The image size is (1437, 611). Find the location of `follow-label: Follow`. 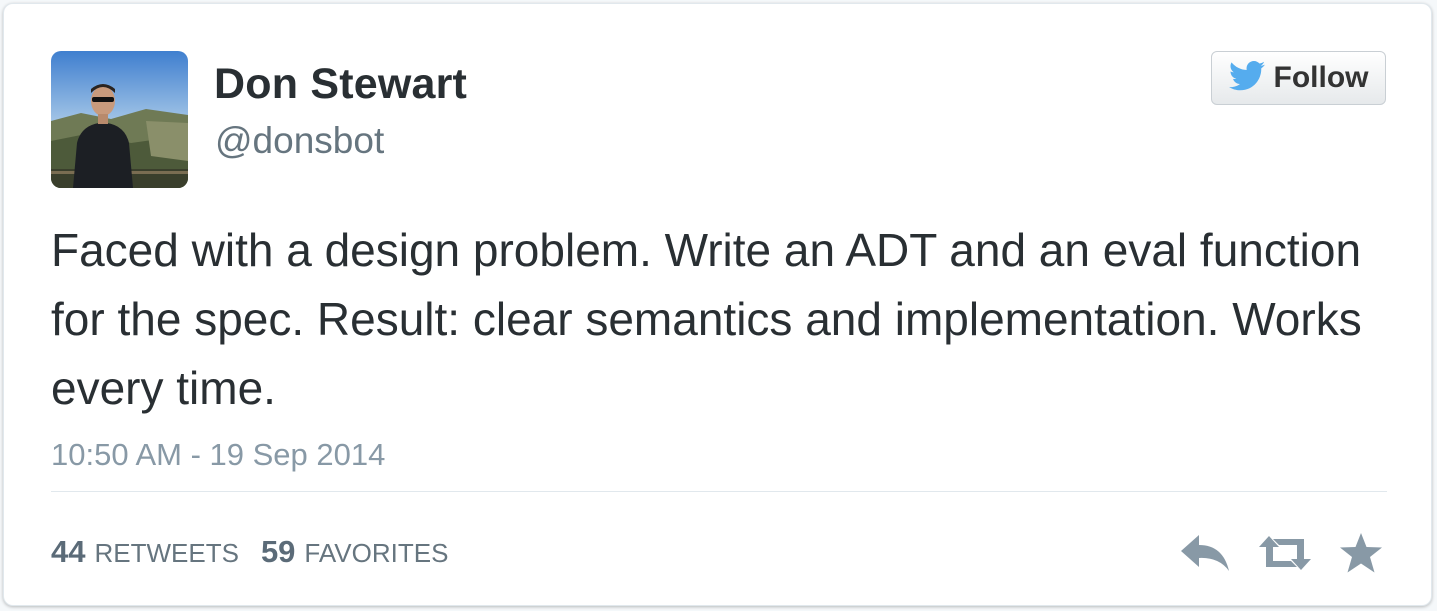

follow-label: Follow is located at coordinates (1321, 77).